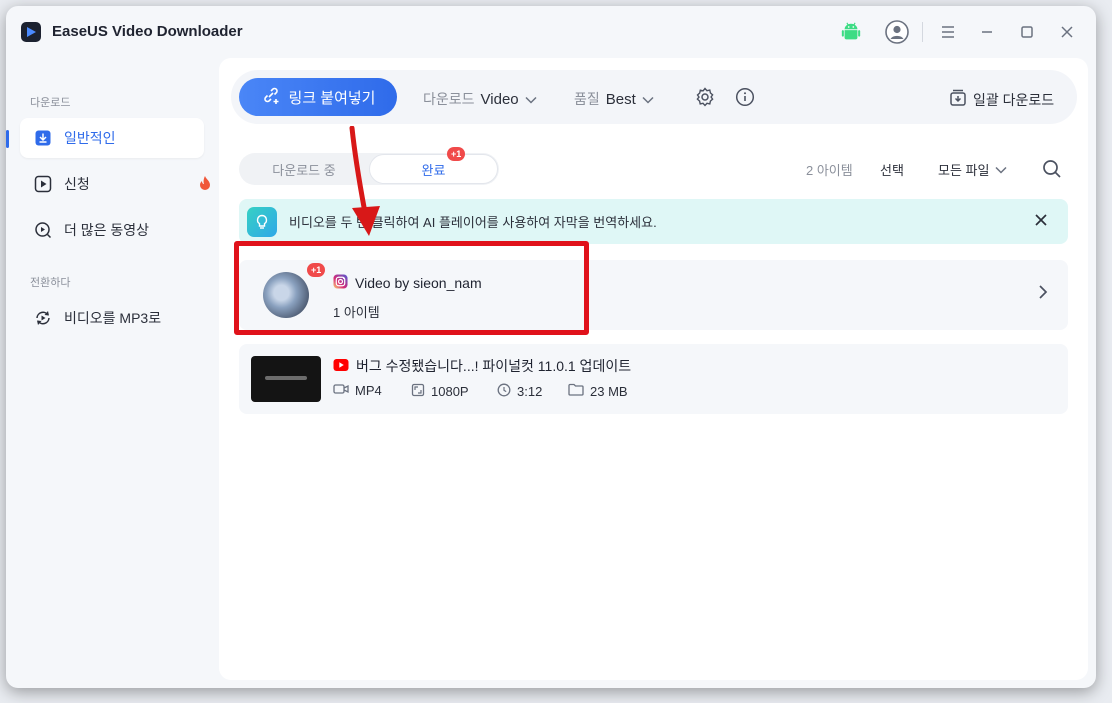  I want to click on search-icon, so click(1052, 169).